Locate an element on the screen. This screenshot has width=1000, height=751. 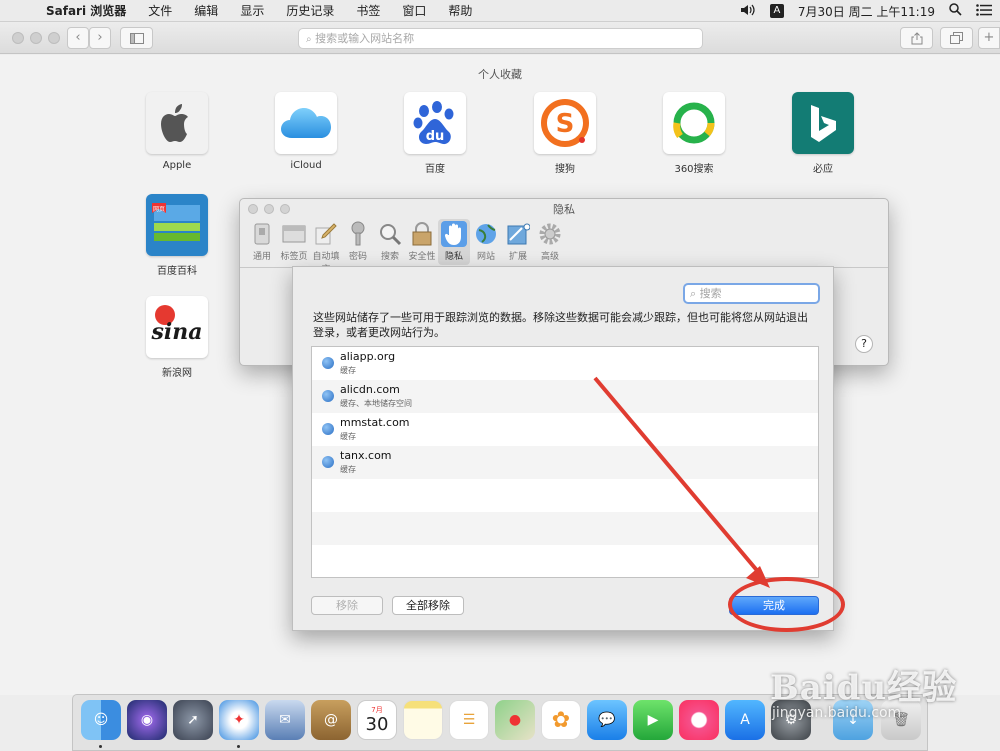
chevron-right-icon: › is located at coordinates (100, 37).